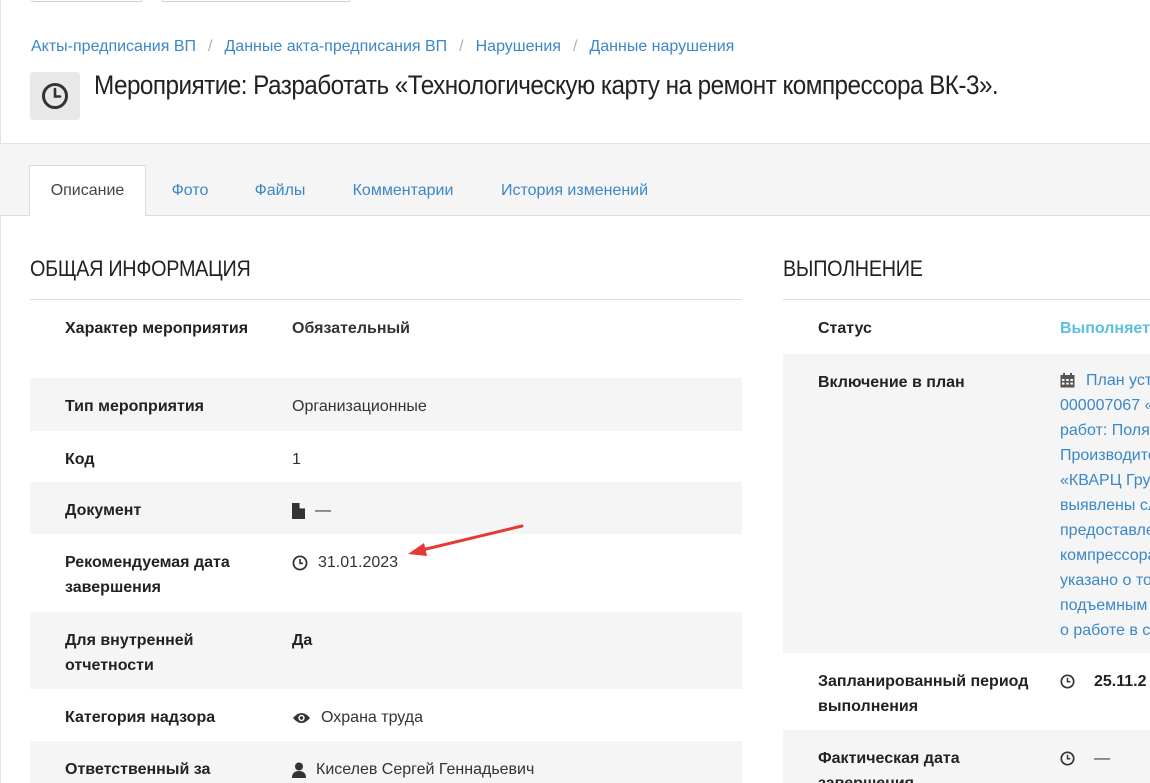 The height and width of the screenshot is (783, 1150). What do you see at coordinates (335, 47) in the screenshot?
I see `breadcrumb-item-act-data: Данные акта-предписания ВП` at bounding box center [335, 47].